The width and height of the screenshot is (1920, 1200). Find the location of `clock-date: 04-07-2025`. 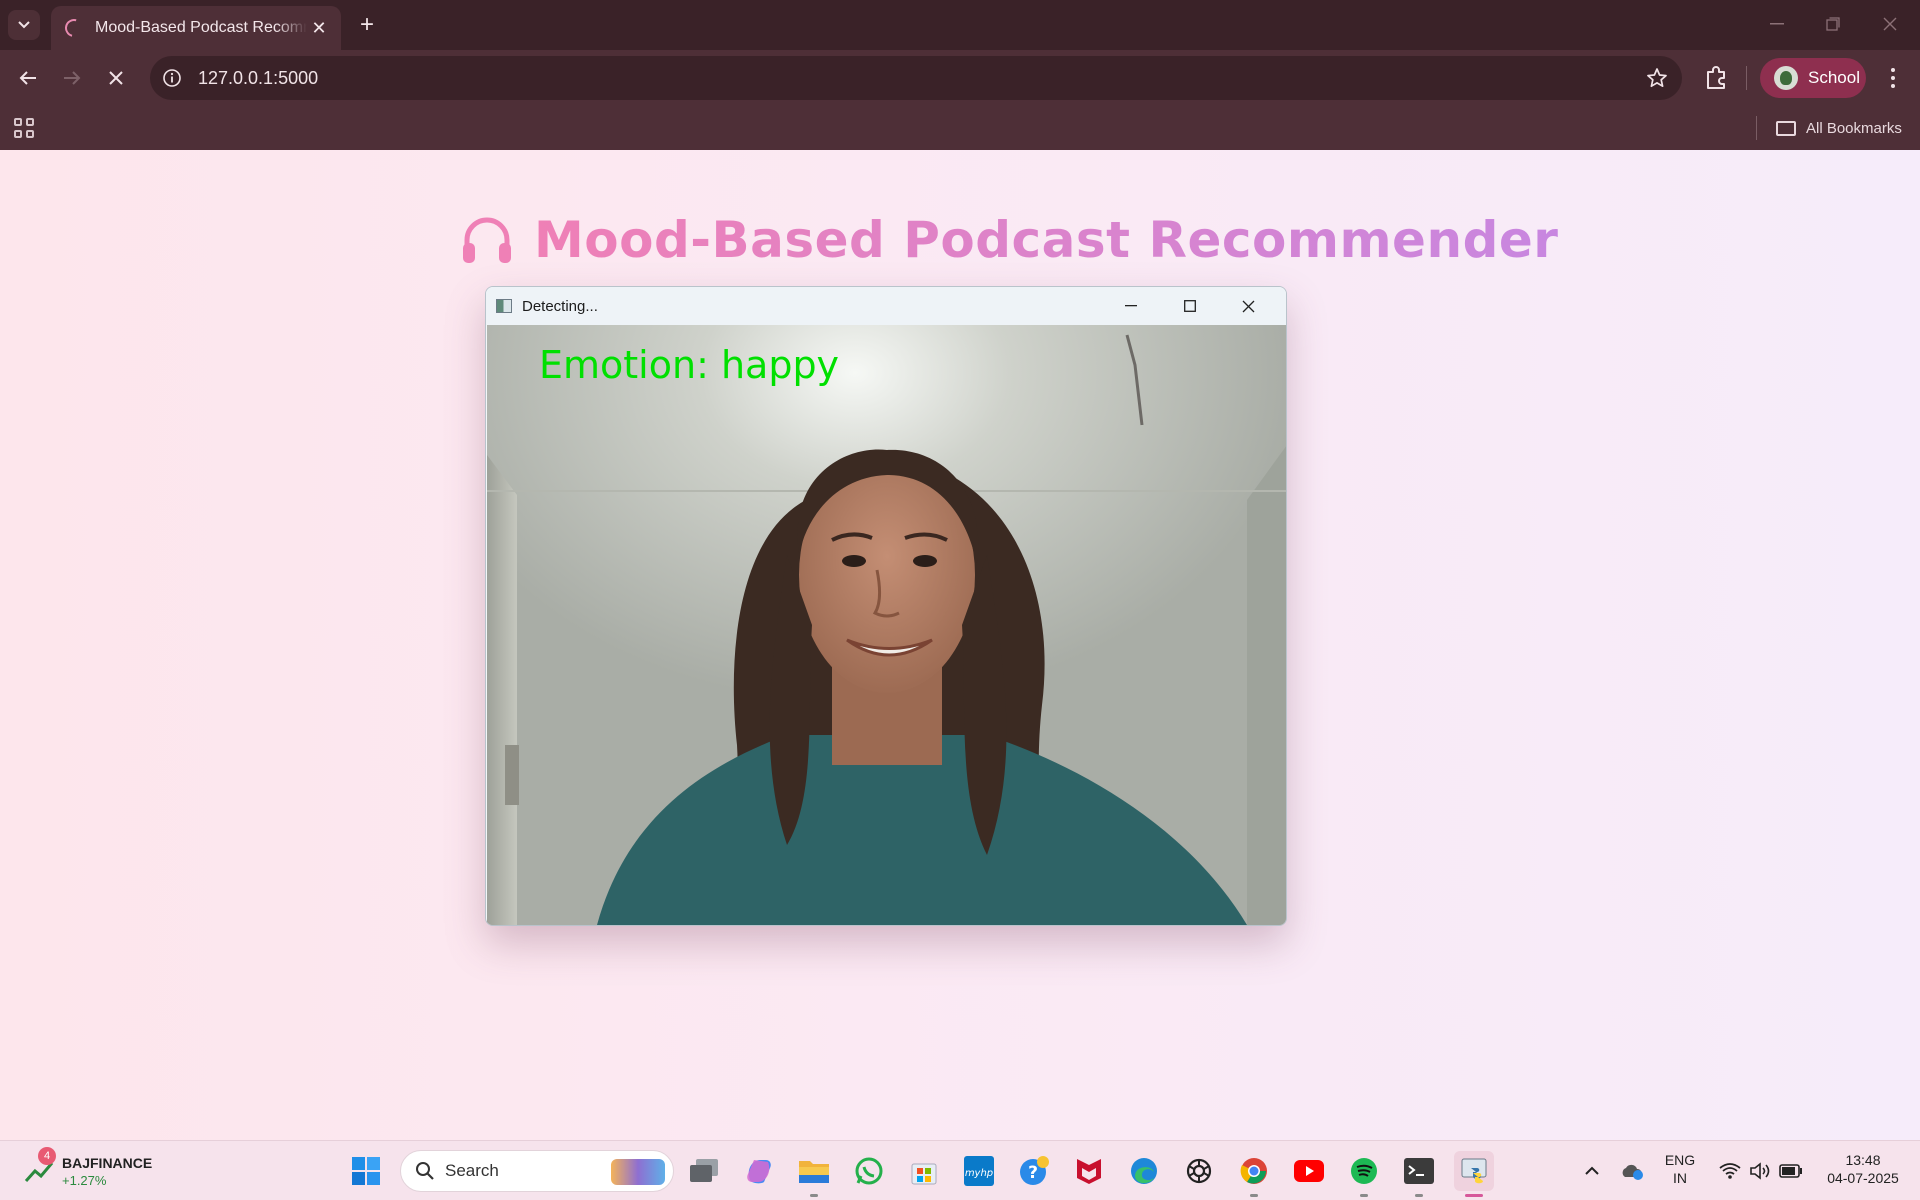

clock-date: 04-07-2025 is located at coordinates (1863, 1178).